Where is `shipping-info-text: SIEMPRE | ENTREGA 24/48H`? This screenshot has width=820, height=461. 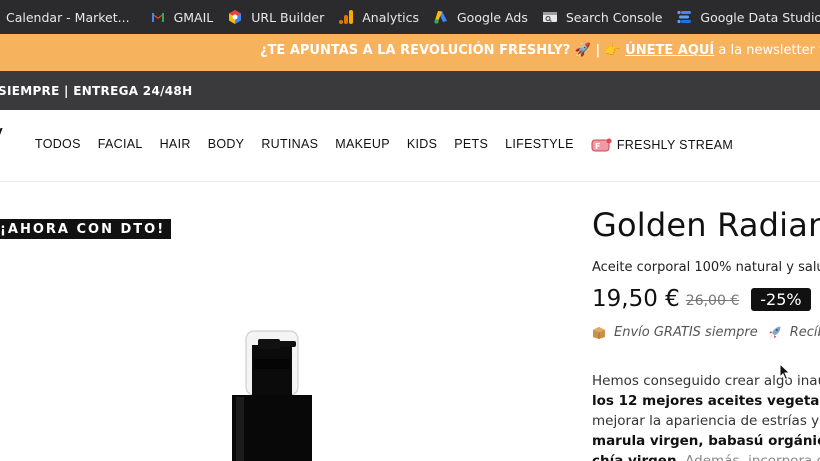 shipping-info-text: SIEMPRE | ENTREGA 24/48H is located at coordinates (96, 90).